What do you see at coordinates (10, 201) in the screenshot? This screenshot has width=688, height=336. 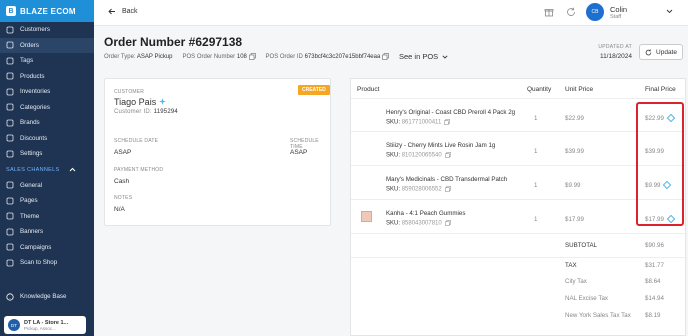 I see `page-icon` at bounding box center [10, 201].